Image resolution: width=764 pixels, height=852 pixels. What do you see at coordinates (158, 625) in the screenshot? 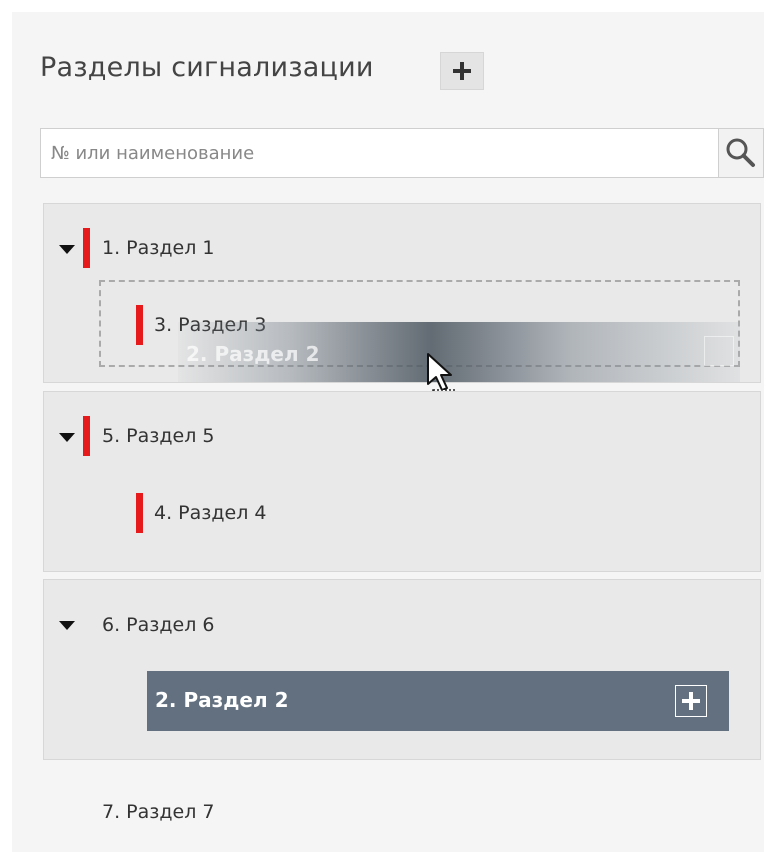
I see `section-item-6: 6. Раздел 6` at bounding box center [158, 625].